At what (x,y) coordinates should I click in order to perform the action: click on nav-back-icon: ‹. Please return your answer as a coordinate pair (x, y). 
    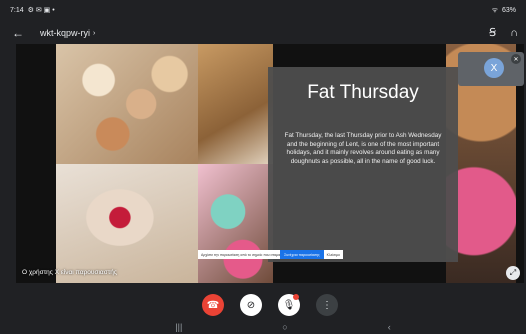
    Looking at the image, I should click on (389, 328).